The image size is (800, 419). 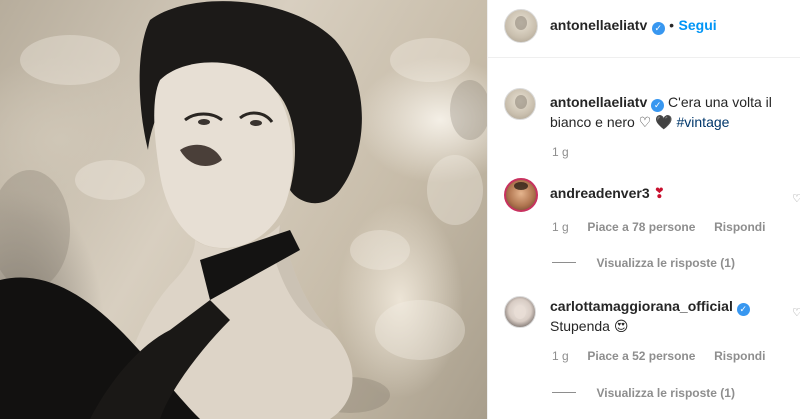 What do you see at coordinates (598, 25) in the screenshot?
I see `author-username: antonellaeliatv` at bounding box center [598, 25].